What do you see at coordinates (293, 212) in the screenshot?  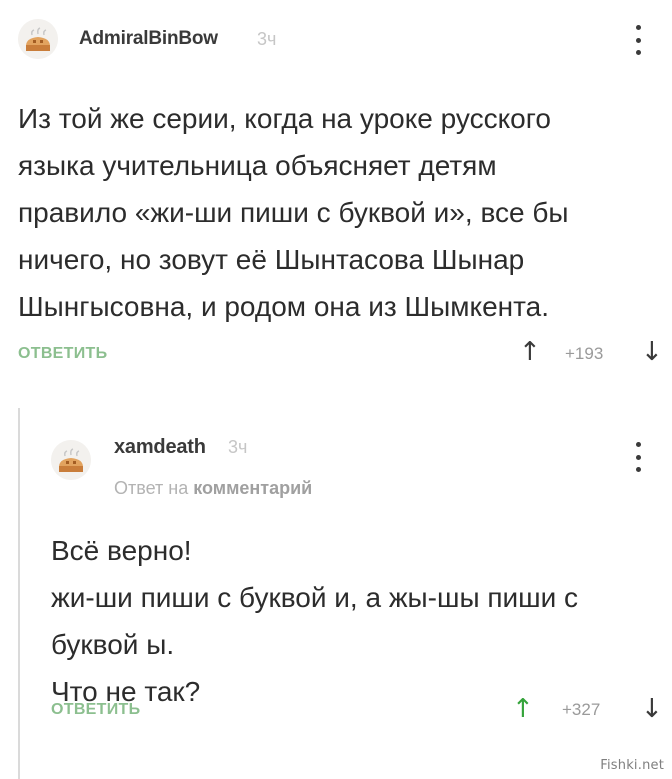 I see `comment-line: правило «жи-ши пиши с буквой и», все бы` at bounding box center [293, 212].